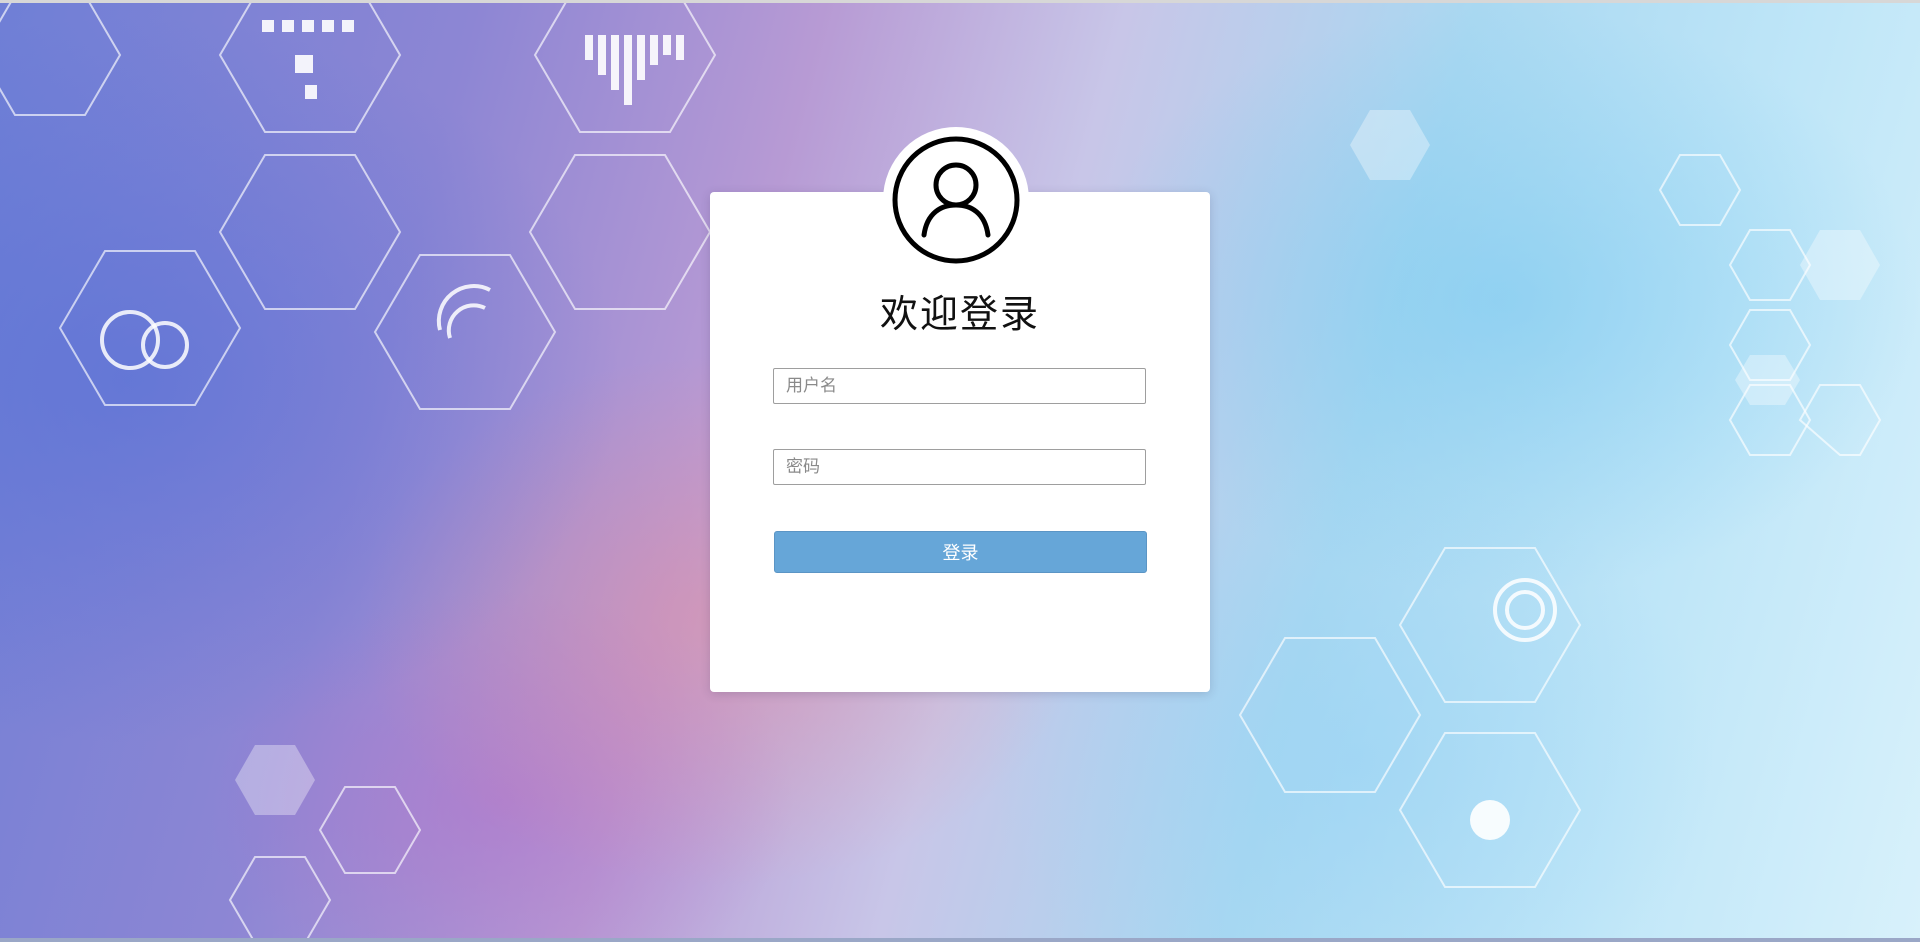  Describe the element at coordinates (959, 314) in the screenshot. I see `login-title: 欢迎登录` at that location.